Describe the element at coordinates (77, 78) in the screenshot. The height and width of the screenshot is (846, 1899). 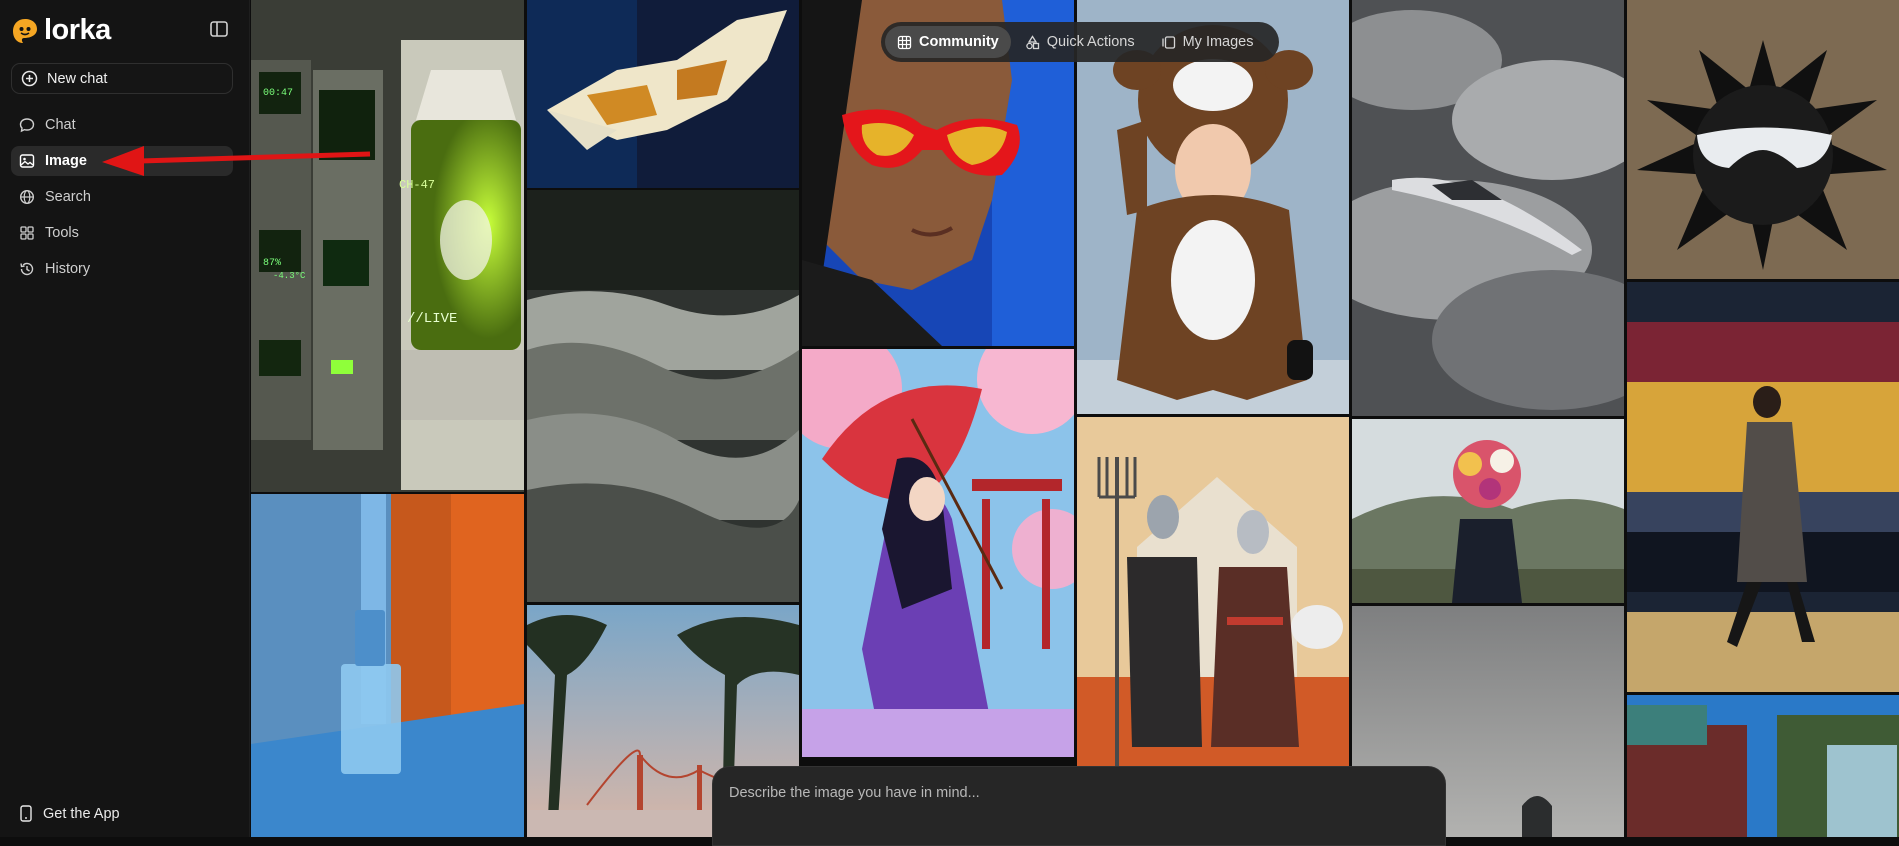
I see `new-chat-label: New chat` at that location.